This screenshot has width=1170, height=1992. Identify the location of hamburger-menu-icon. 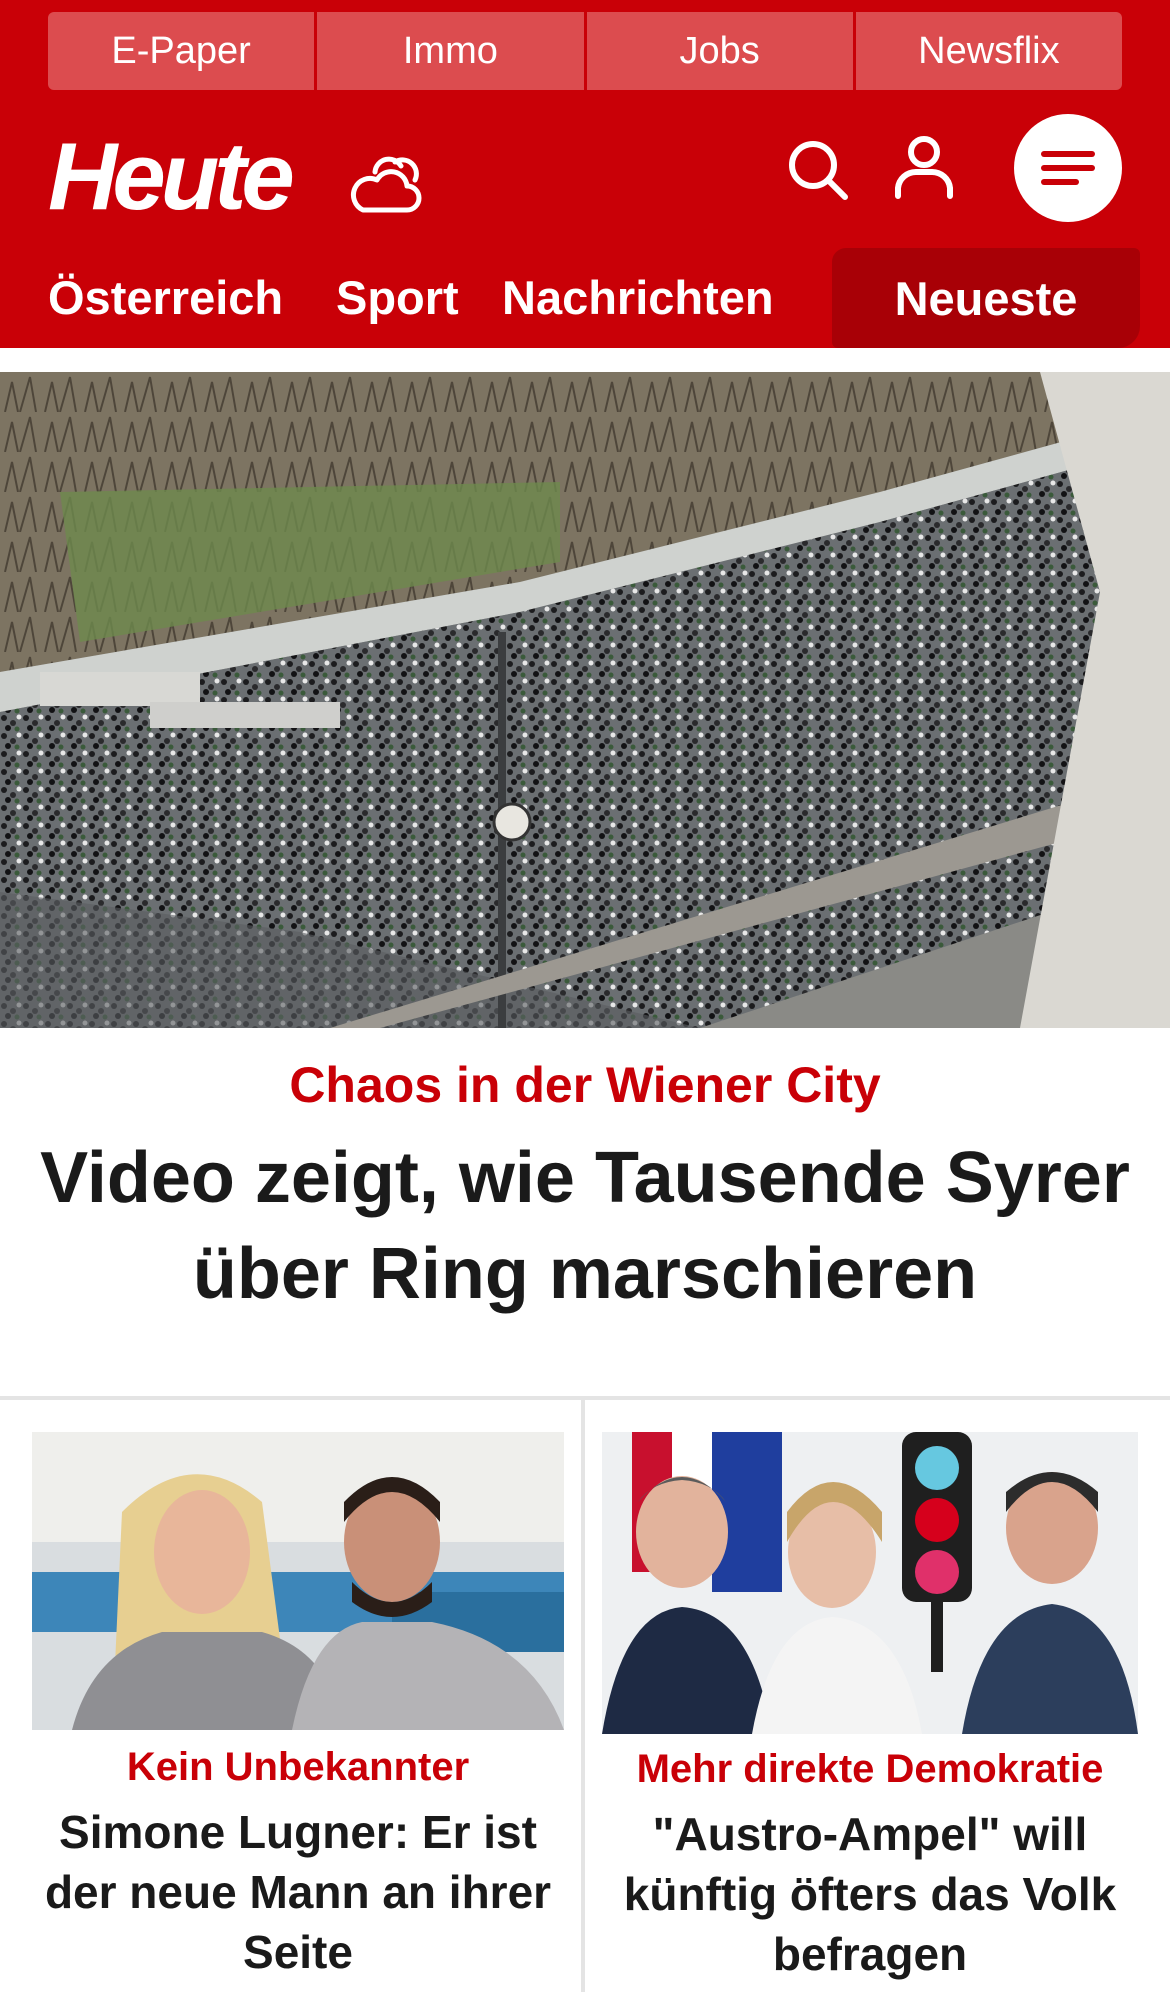
(1068, 168).